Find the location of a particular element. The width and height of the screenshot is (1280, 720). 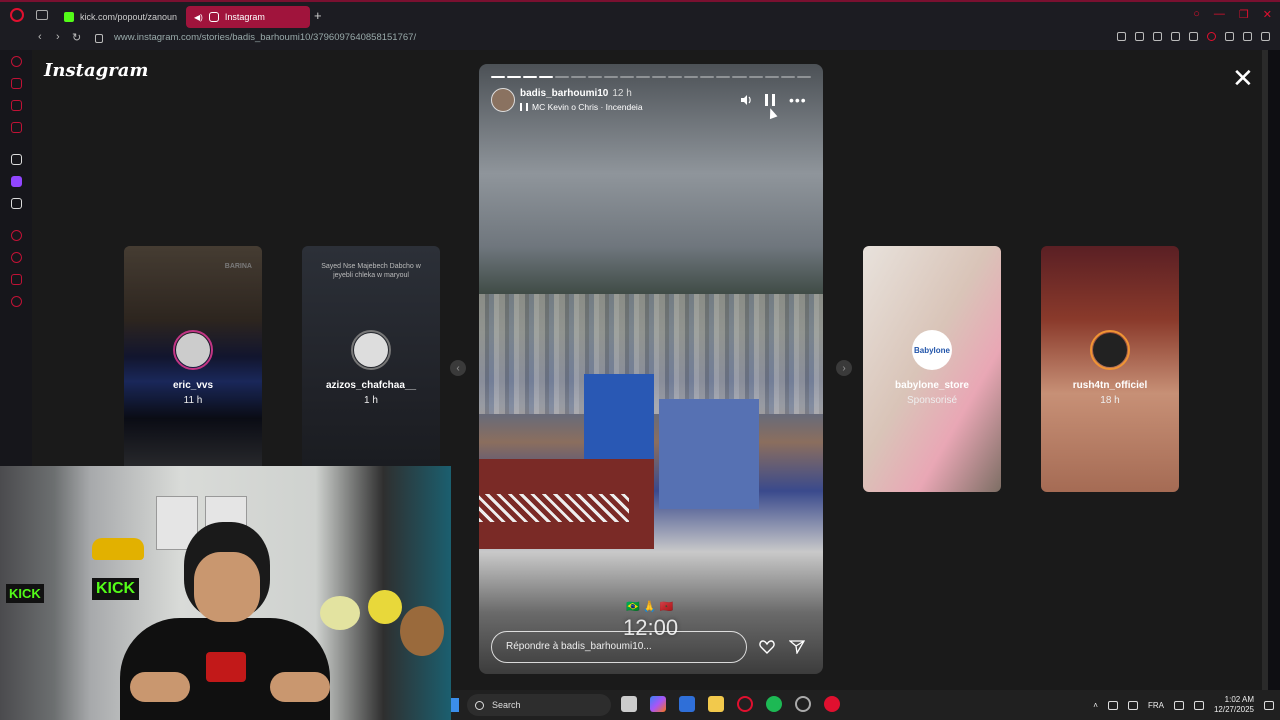

story-emoji-sticker: 🇧🇷 🙏 🇲🇦 is located at coordinates (650, 607).